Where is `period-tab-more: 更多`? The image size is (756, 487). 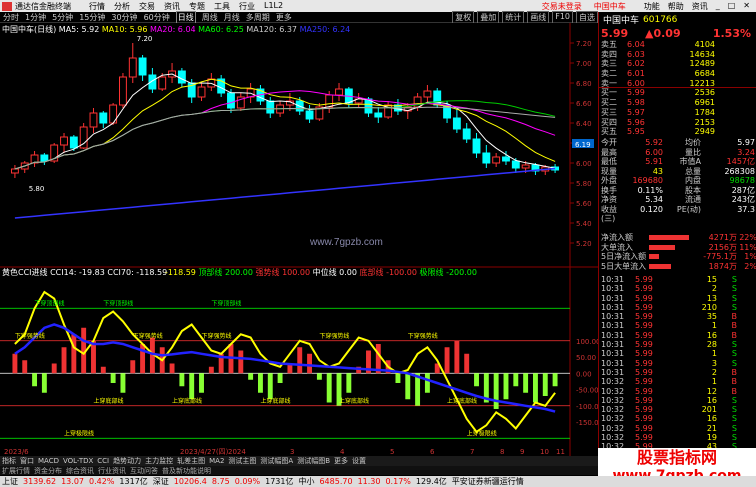
period-tab-more: 更多 is located at coordinates (284, 17).